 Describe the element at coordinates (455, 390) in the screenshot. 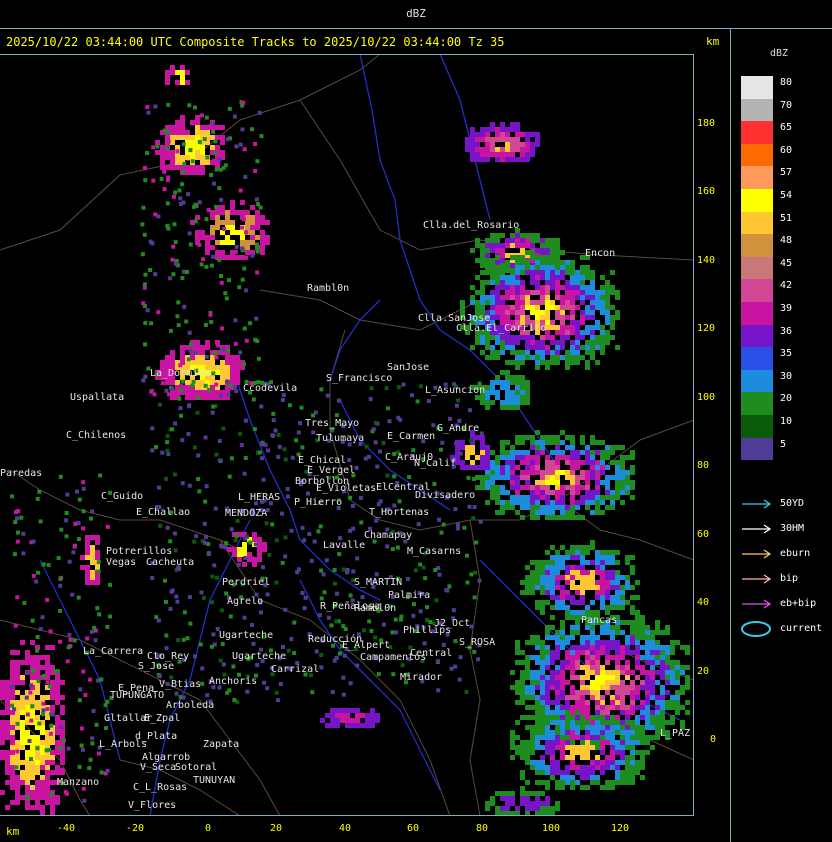

I see `place-label: L_Asuncion` at that location.